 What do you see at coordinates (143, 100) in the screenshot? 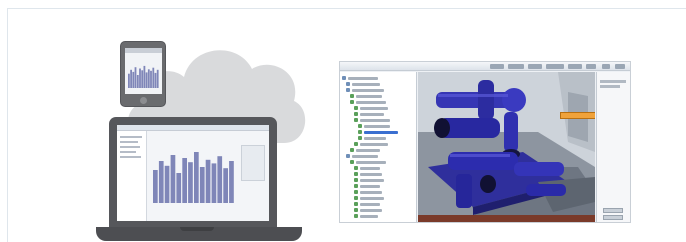
I see `tablet-home-button` at bounding box center [143, 100].